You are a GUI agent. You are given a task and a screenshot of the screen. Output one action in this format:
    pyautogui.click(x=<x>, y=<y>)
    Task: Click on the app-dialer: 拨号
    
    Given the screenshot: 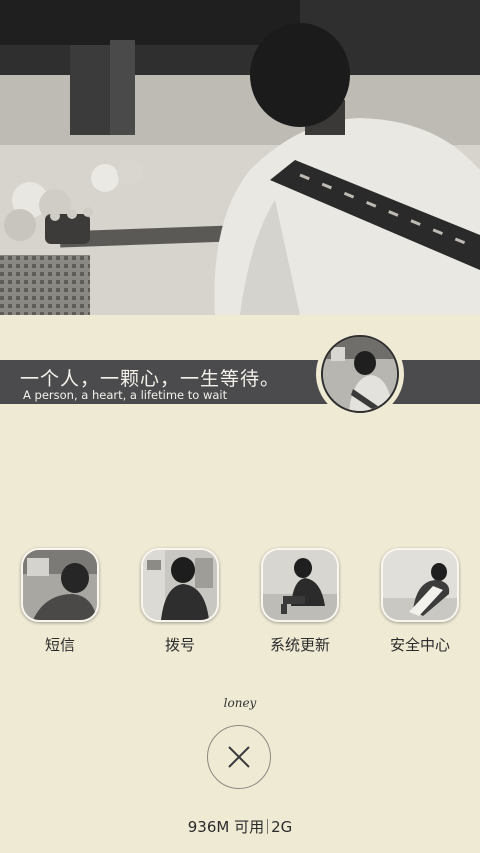 What is the action you would take?
    pyautogui.click(x=180, y=601)
    